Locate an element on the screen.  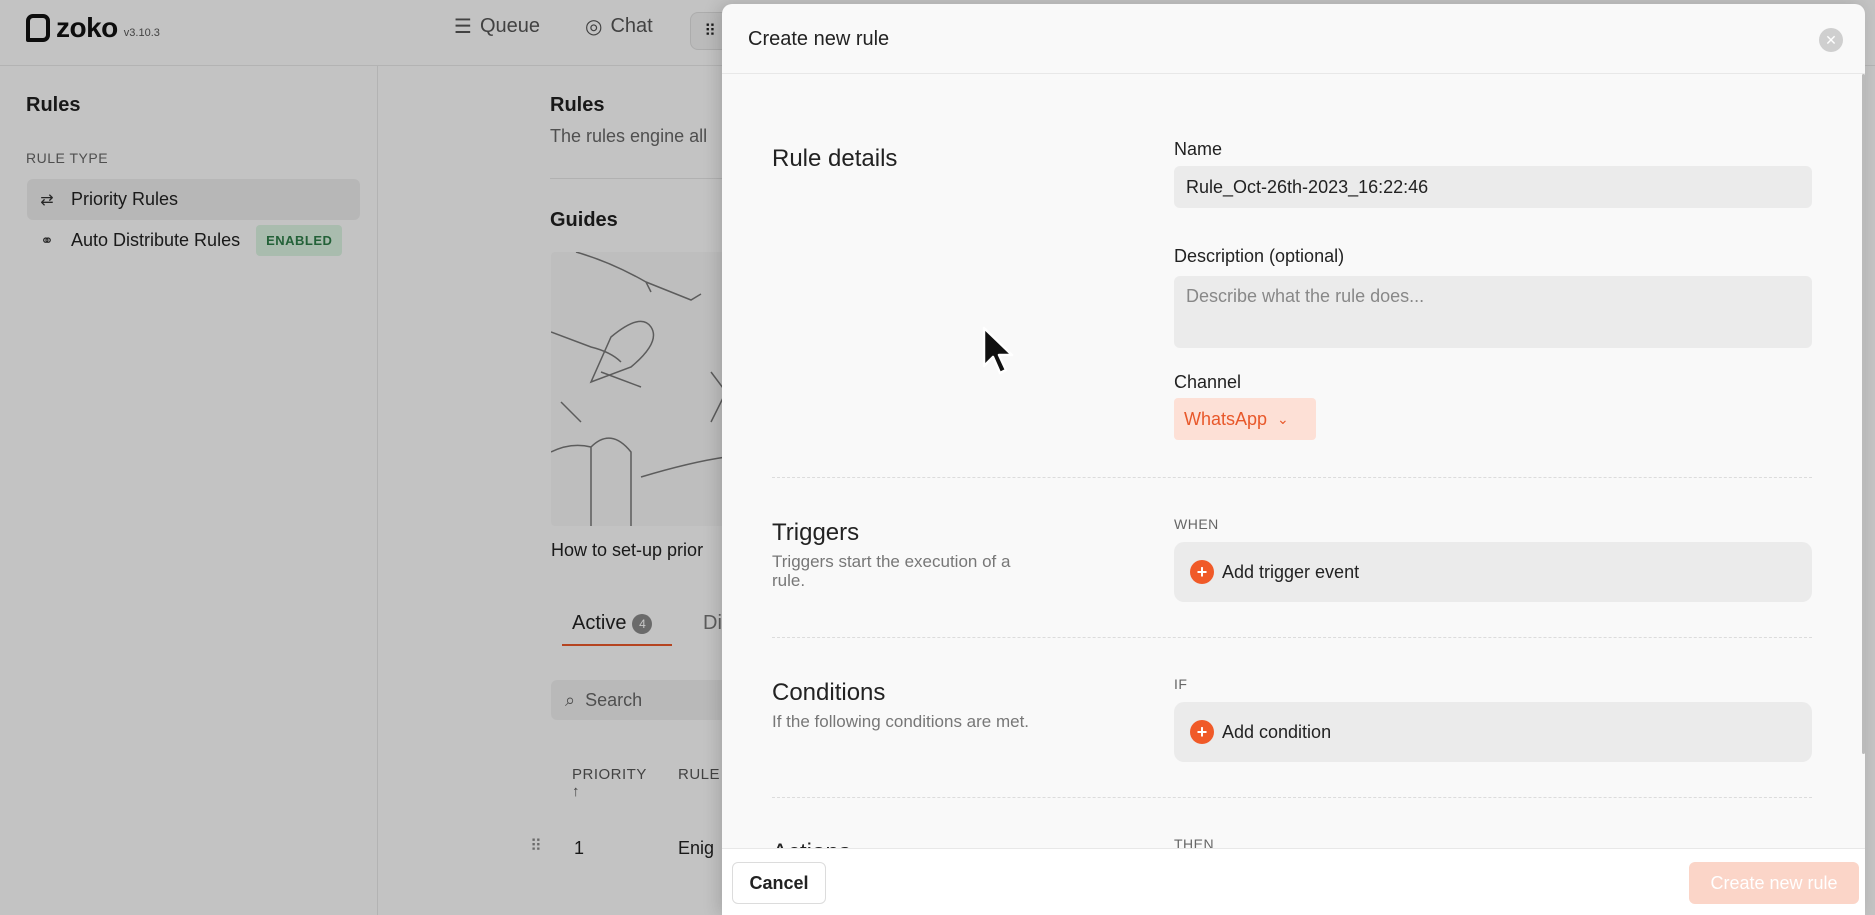
add-condition-button: + Add condition is located at coordinates (1493, 732).